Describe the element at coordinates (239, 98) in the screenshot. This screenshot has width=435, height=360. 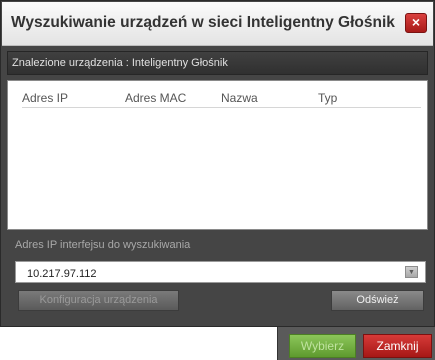
I see `column-header-name: Nazwa` at that location.